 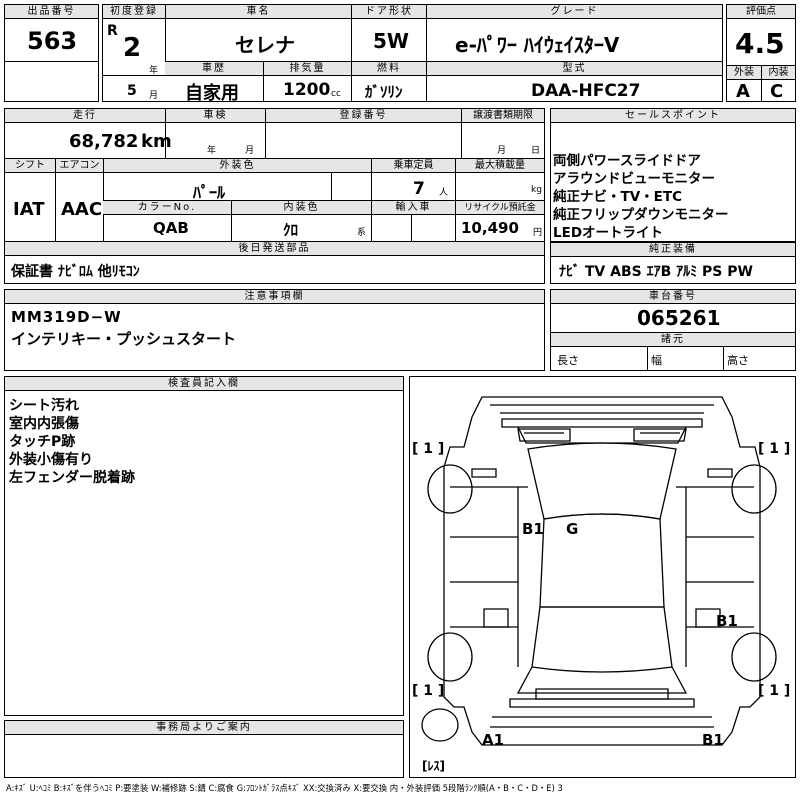 What do you see at coordinates (274, 249) in the screenshot?
I see `later-parts-label: 後日発送部品` at bounding box center [274, 249].